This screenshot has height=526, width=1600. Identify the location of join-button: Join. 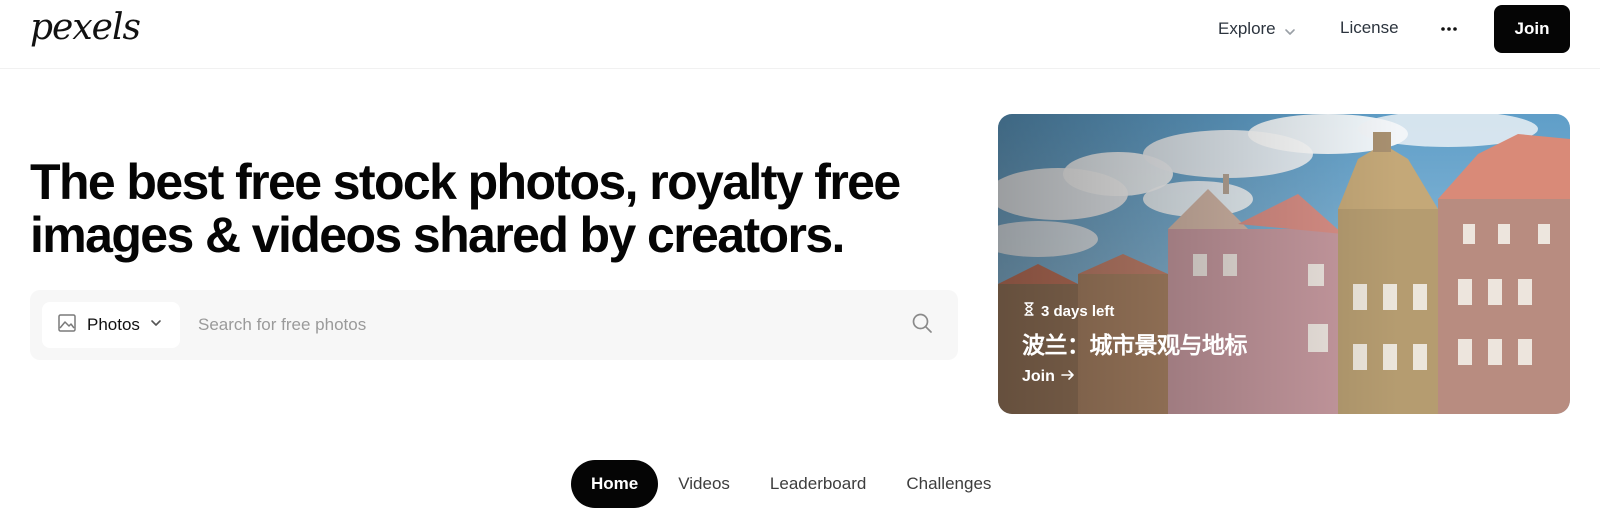
(1532, 29).